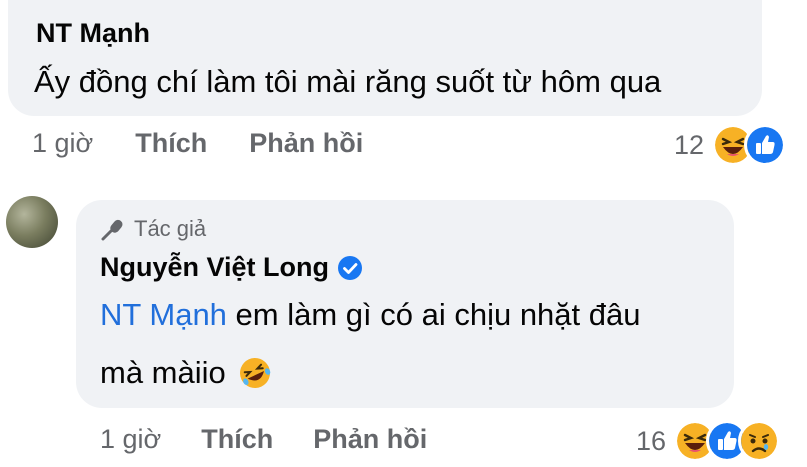 Image resolution: width=807 pixels, height=467 pixels. What do you see at coordinates (163, 314) in the screenshot?
I see `mention-link: NT Mạnh` at bounding box center [163, 314].